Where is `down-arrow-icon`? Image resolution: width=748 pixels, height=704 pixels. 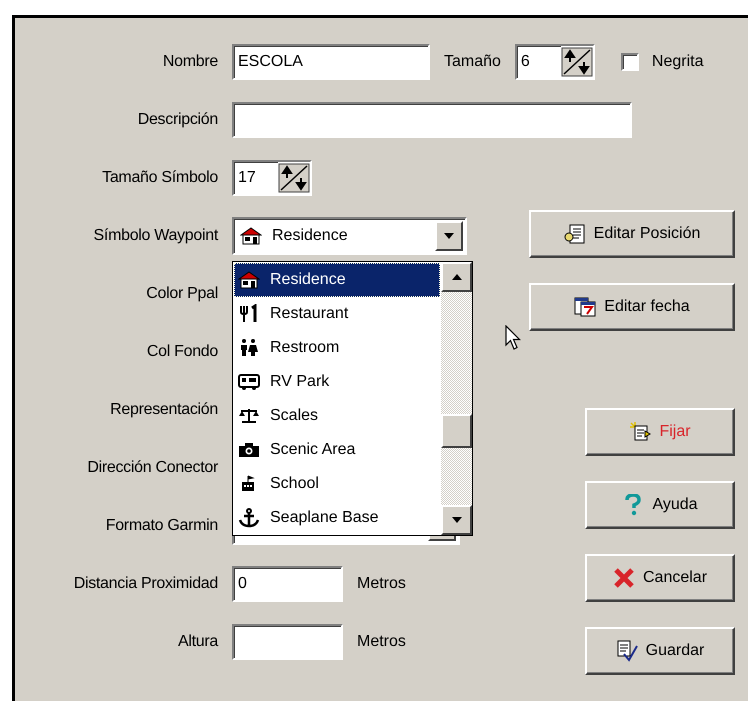
down-arrow-icon is located at coordinates (457, 520).